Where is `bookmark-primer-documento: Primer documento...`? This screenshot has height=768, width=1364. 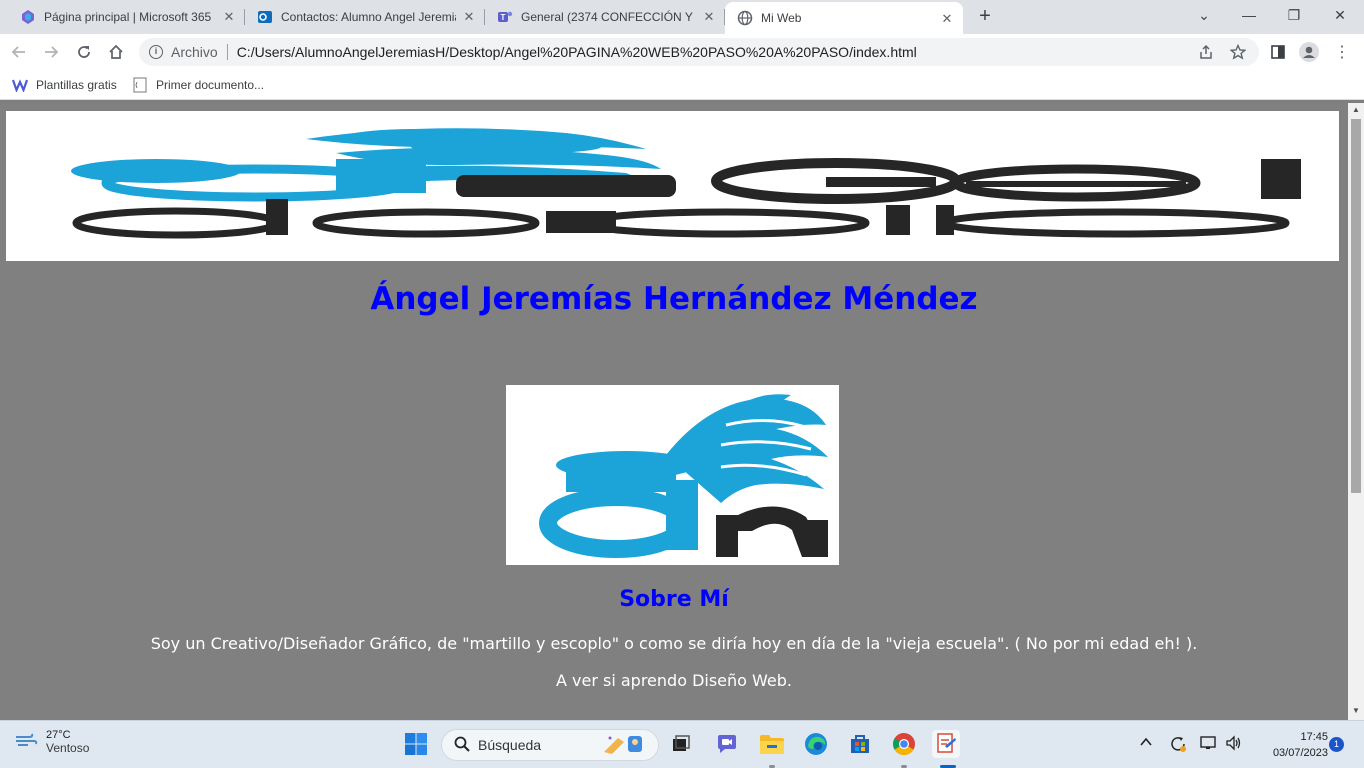 bookmark-primer-documento: Primer documento... is located at coordinates (198, 85).